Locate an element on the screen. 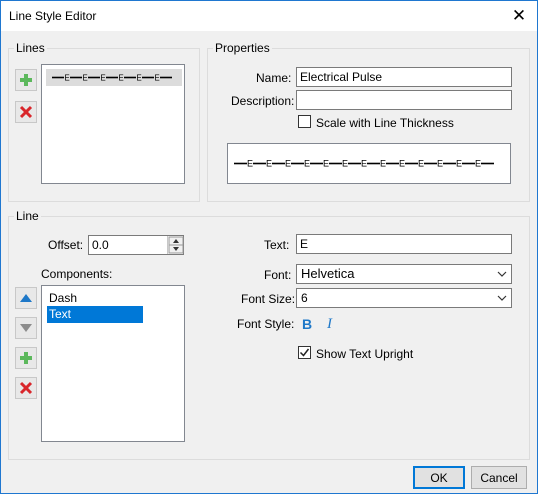  line-preview-large: EEEEEEEEEEEEE is located at coordinates (364, 164).